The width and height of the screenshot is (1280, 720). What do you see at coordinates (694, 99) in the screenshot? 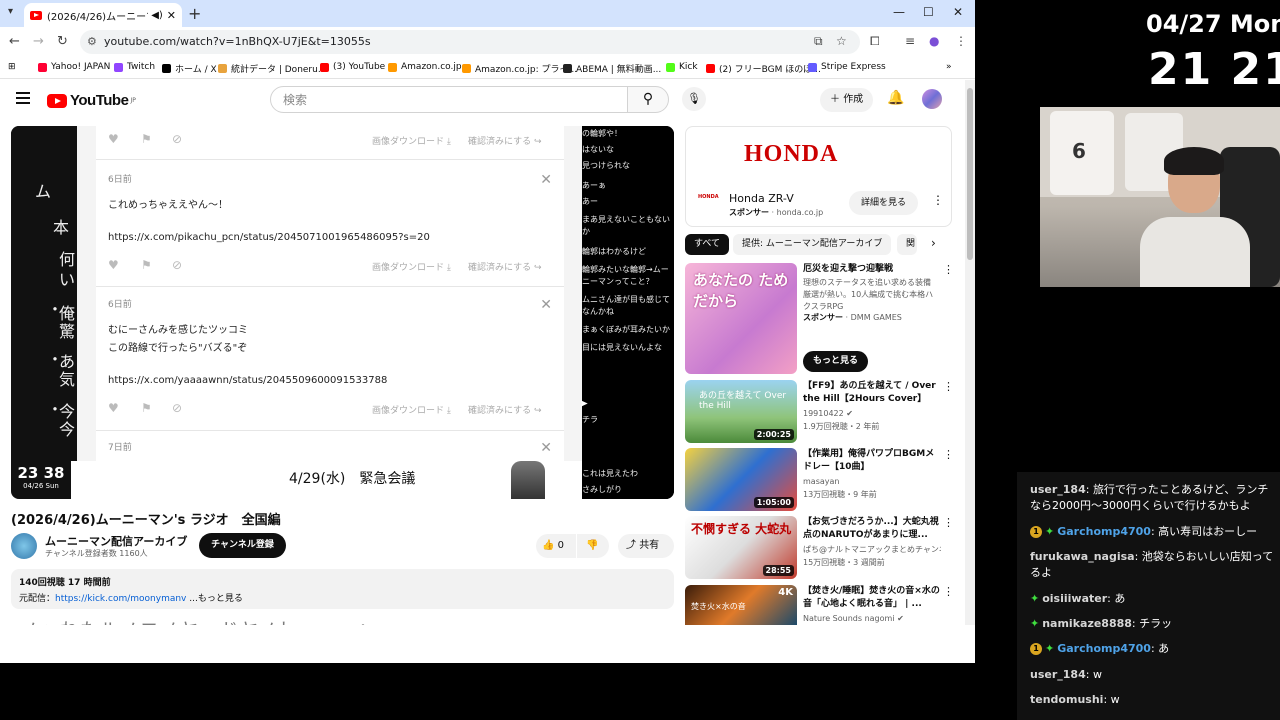
I see `voice-search-button: 🎙` at bounding box center [694, 99].